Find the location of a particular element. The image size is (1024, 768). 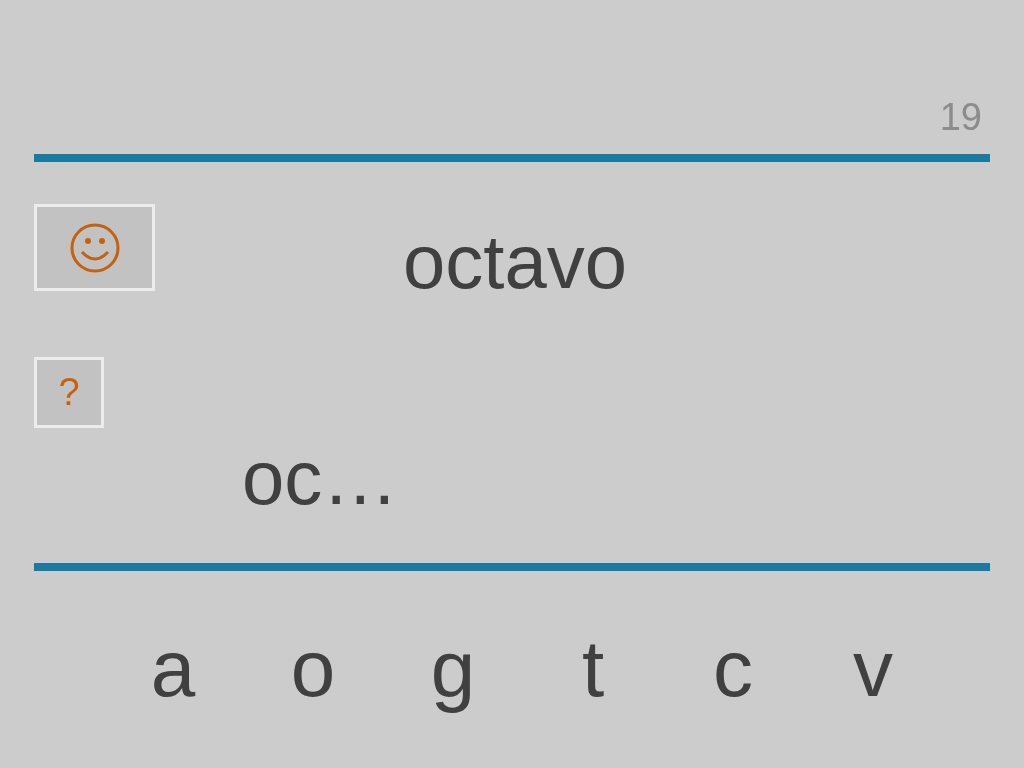

letter-key: c is located at coordinates (733, 669).